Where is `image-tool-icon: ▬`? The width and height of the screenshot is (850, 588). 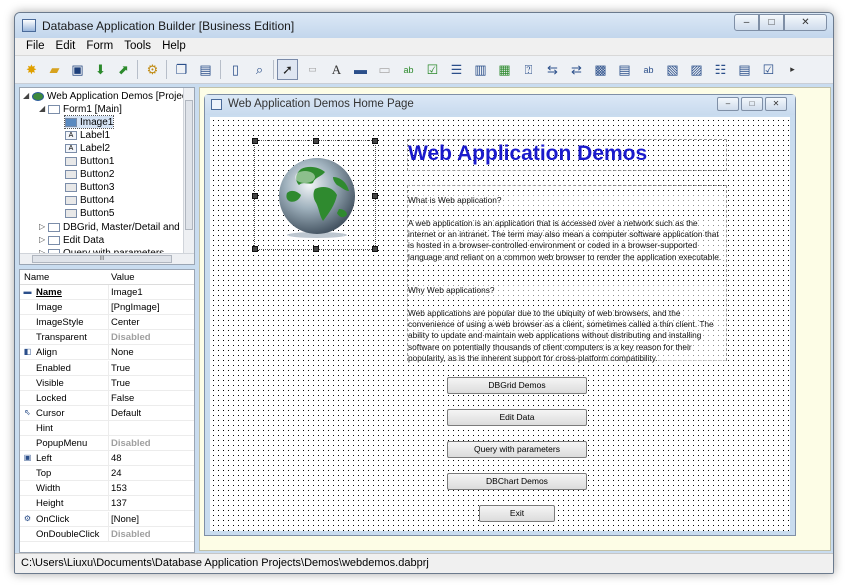 image-tool-icon: ▬ is located at coordinates (360, 69).